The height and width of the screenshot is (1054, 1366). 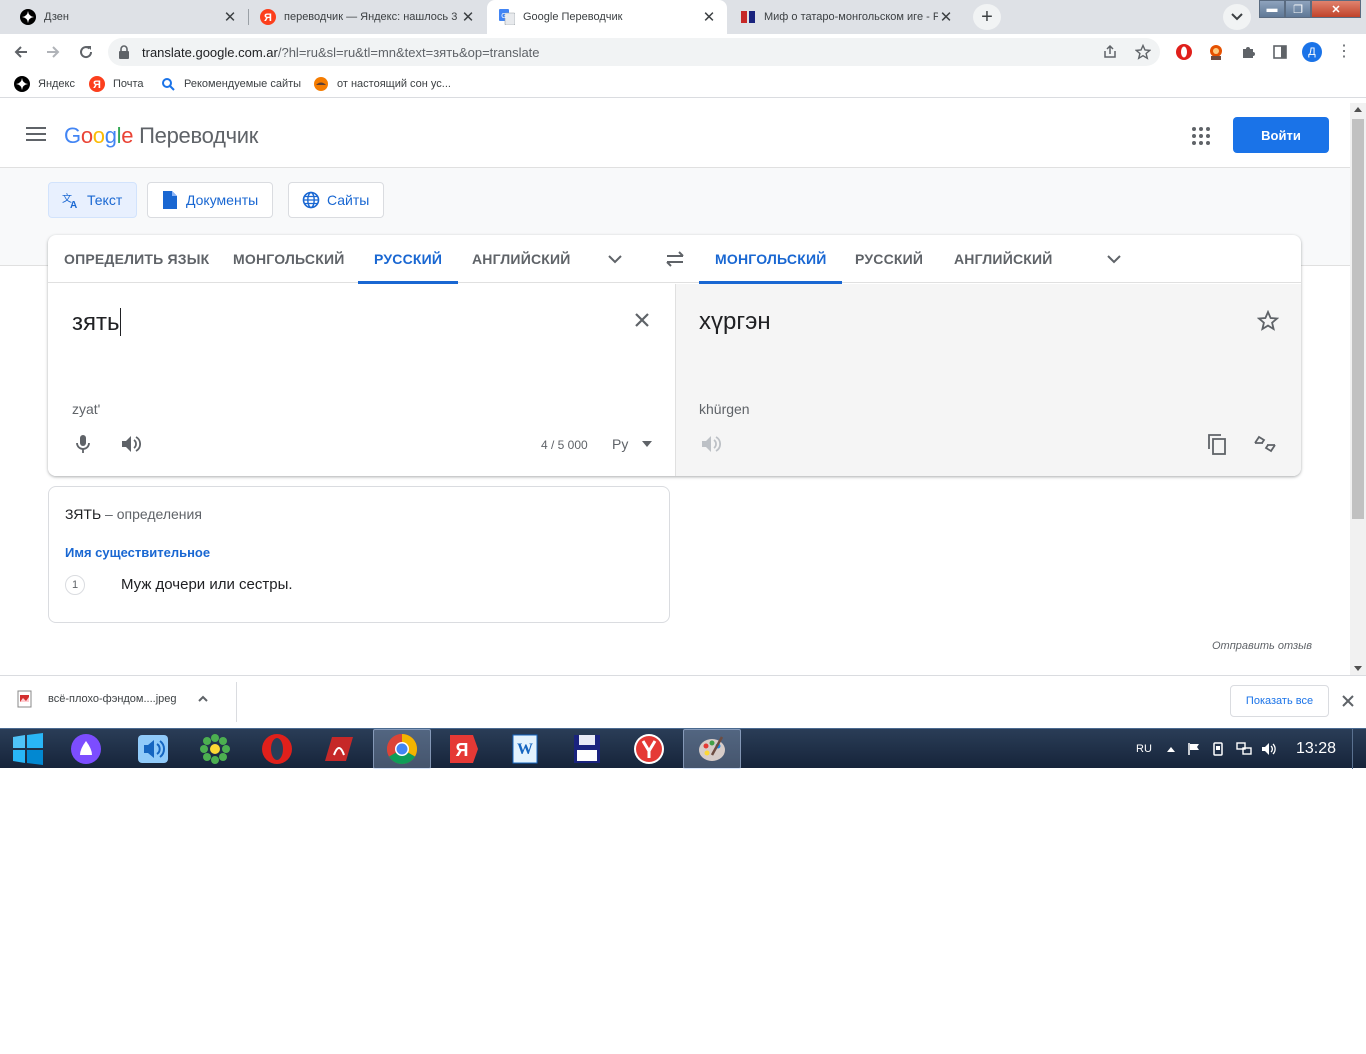 I want to click on input-language-indicator: RU, so click(x=1144, y=749).